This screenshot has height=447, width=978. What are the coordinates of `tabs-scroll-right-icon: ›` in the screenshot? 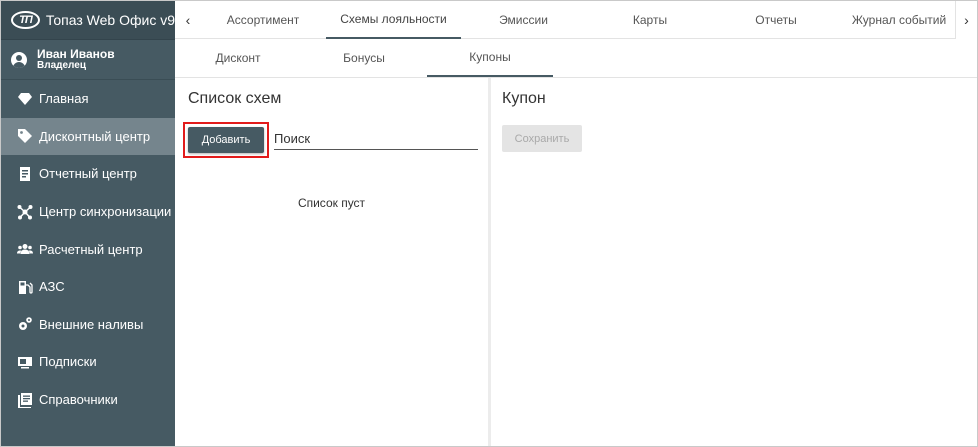 It's located at (966, 20).